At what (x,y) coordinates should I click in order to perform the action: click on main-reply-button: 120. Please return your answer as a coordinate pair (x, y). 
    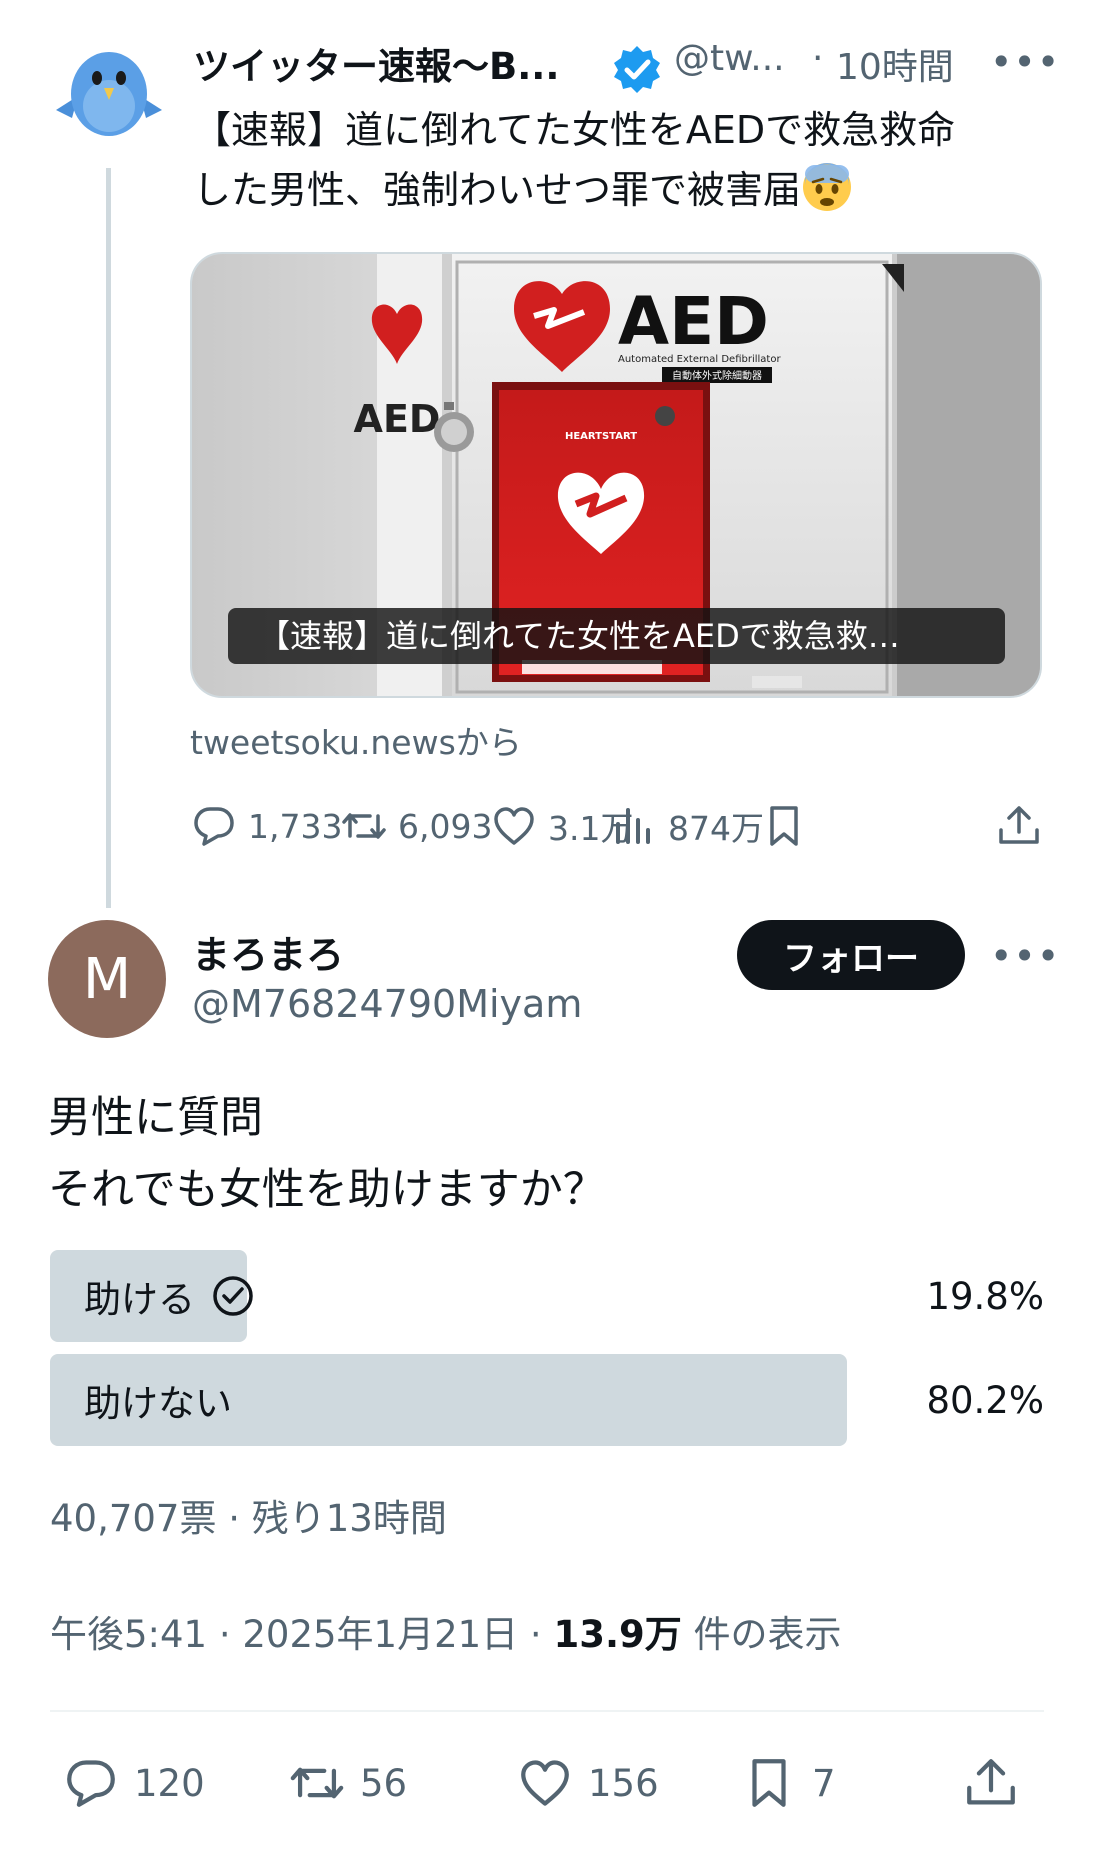
    Looking at the image, I should click on (133, 1783).